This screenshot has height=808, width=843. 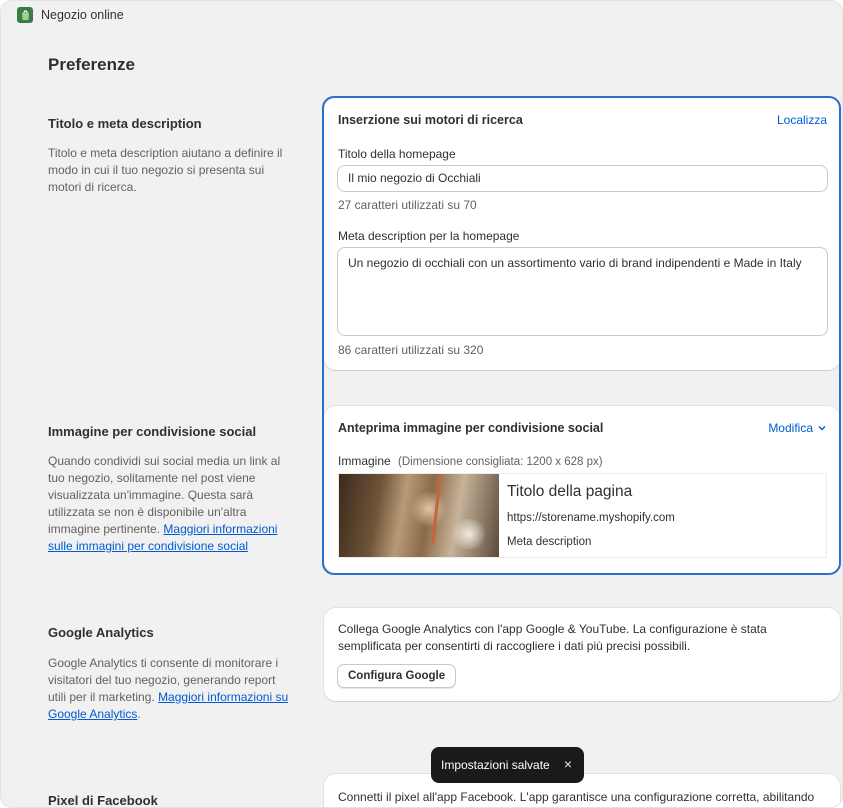 I want to click on preview-image, so click(x=419, y=515).